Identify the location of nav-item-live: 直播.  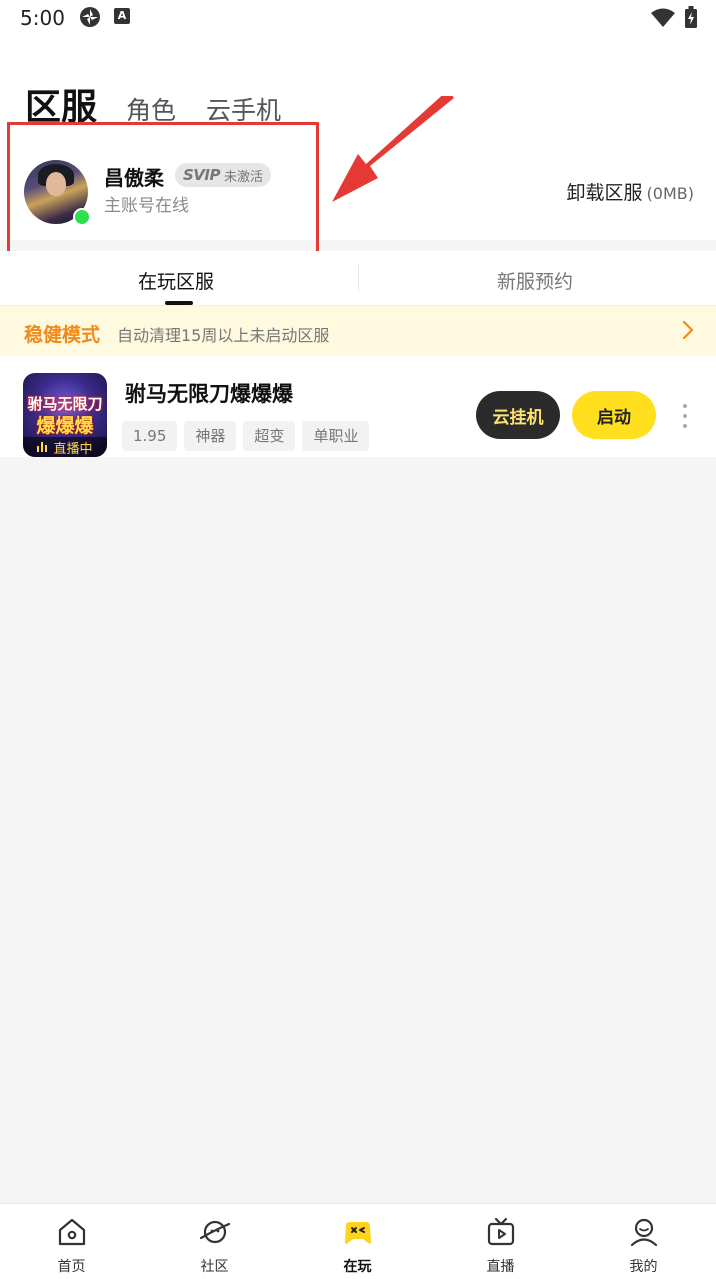
(500, 1241).